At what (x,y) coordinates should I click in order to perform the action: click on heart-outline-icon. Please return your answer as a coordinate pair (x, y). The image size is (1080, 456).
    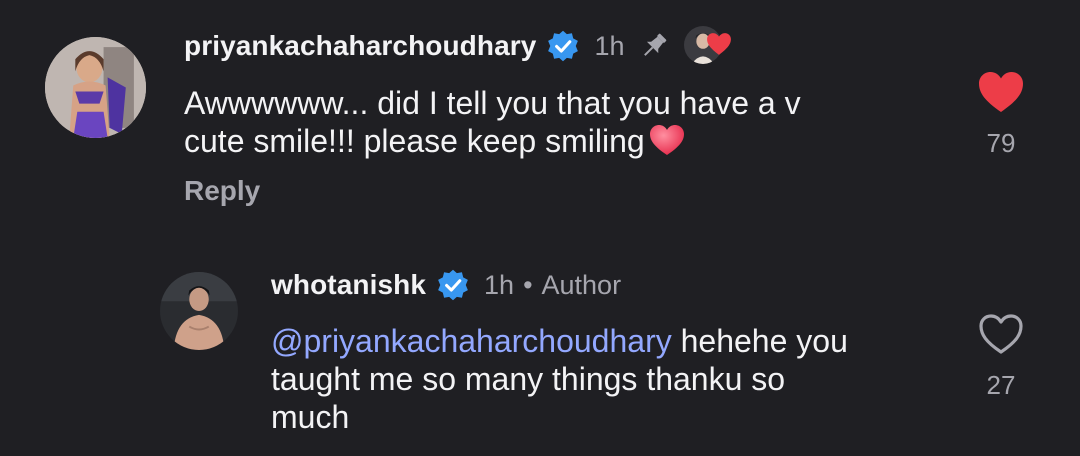
    Looking at the image, I should click on (1001, 334).